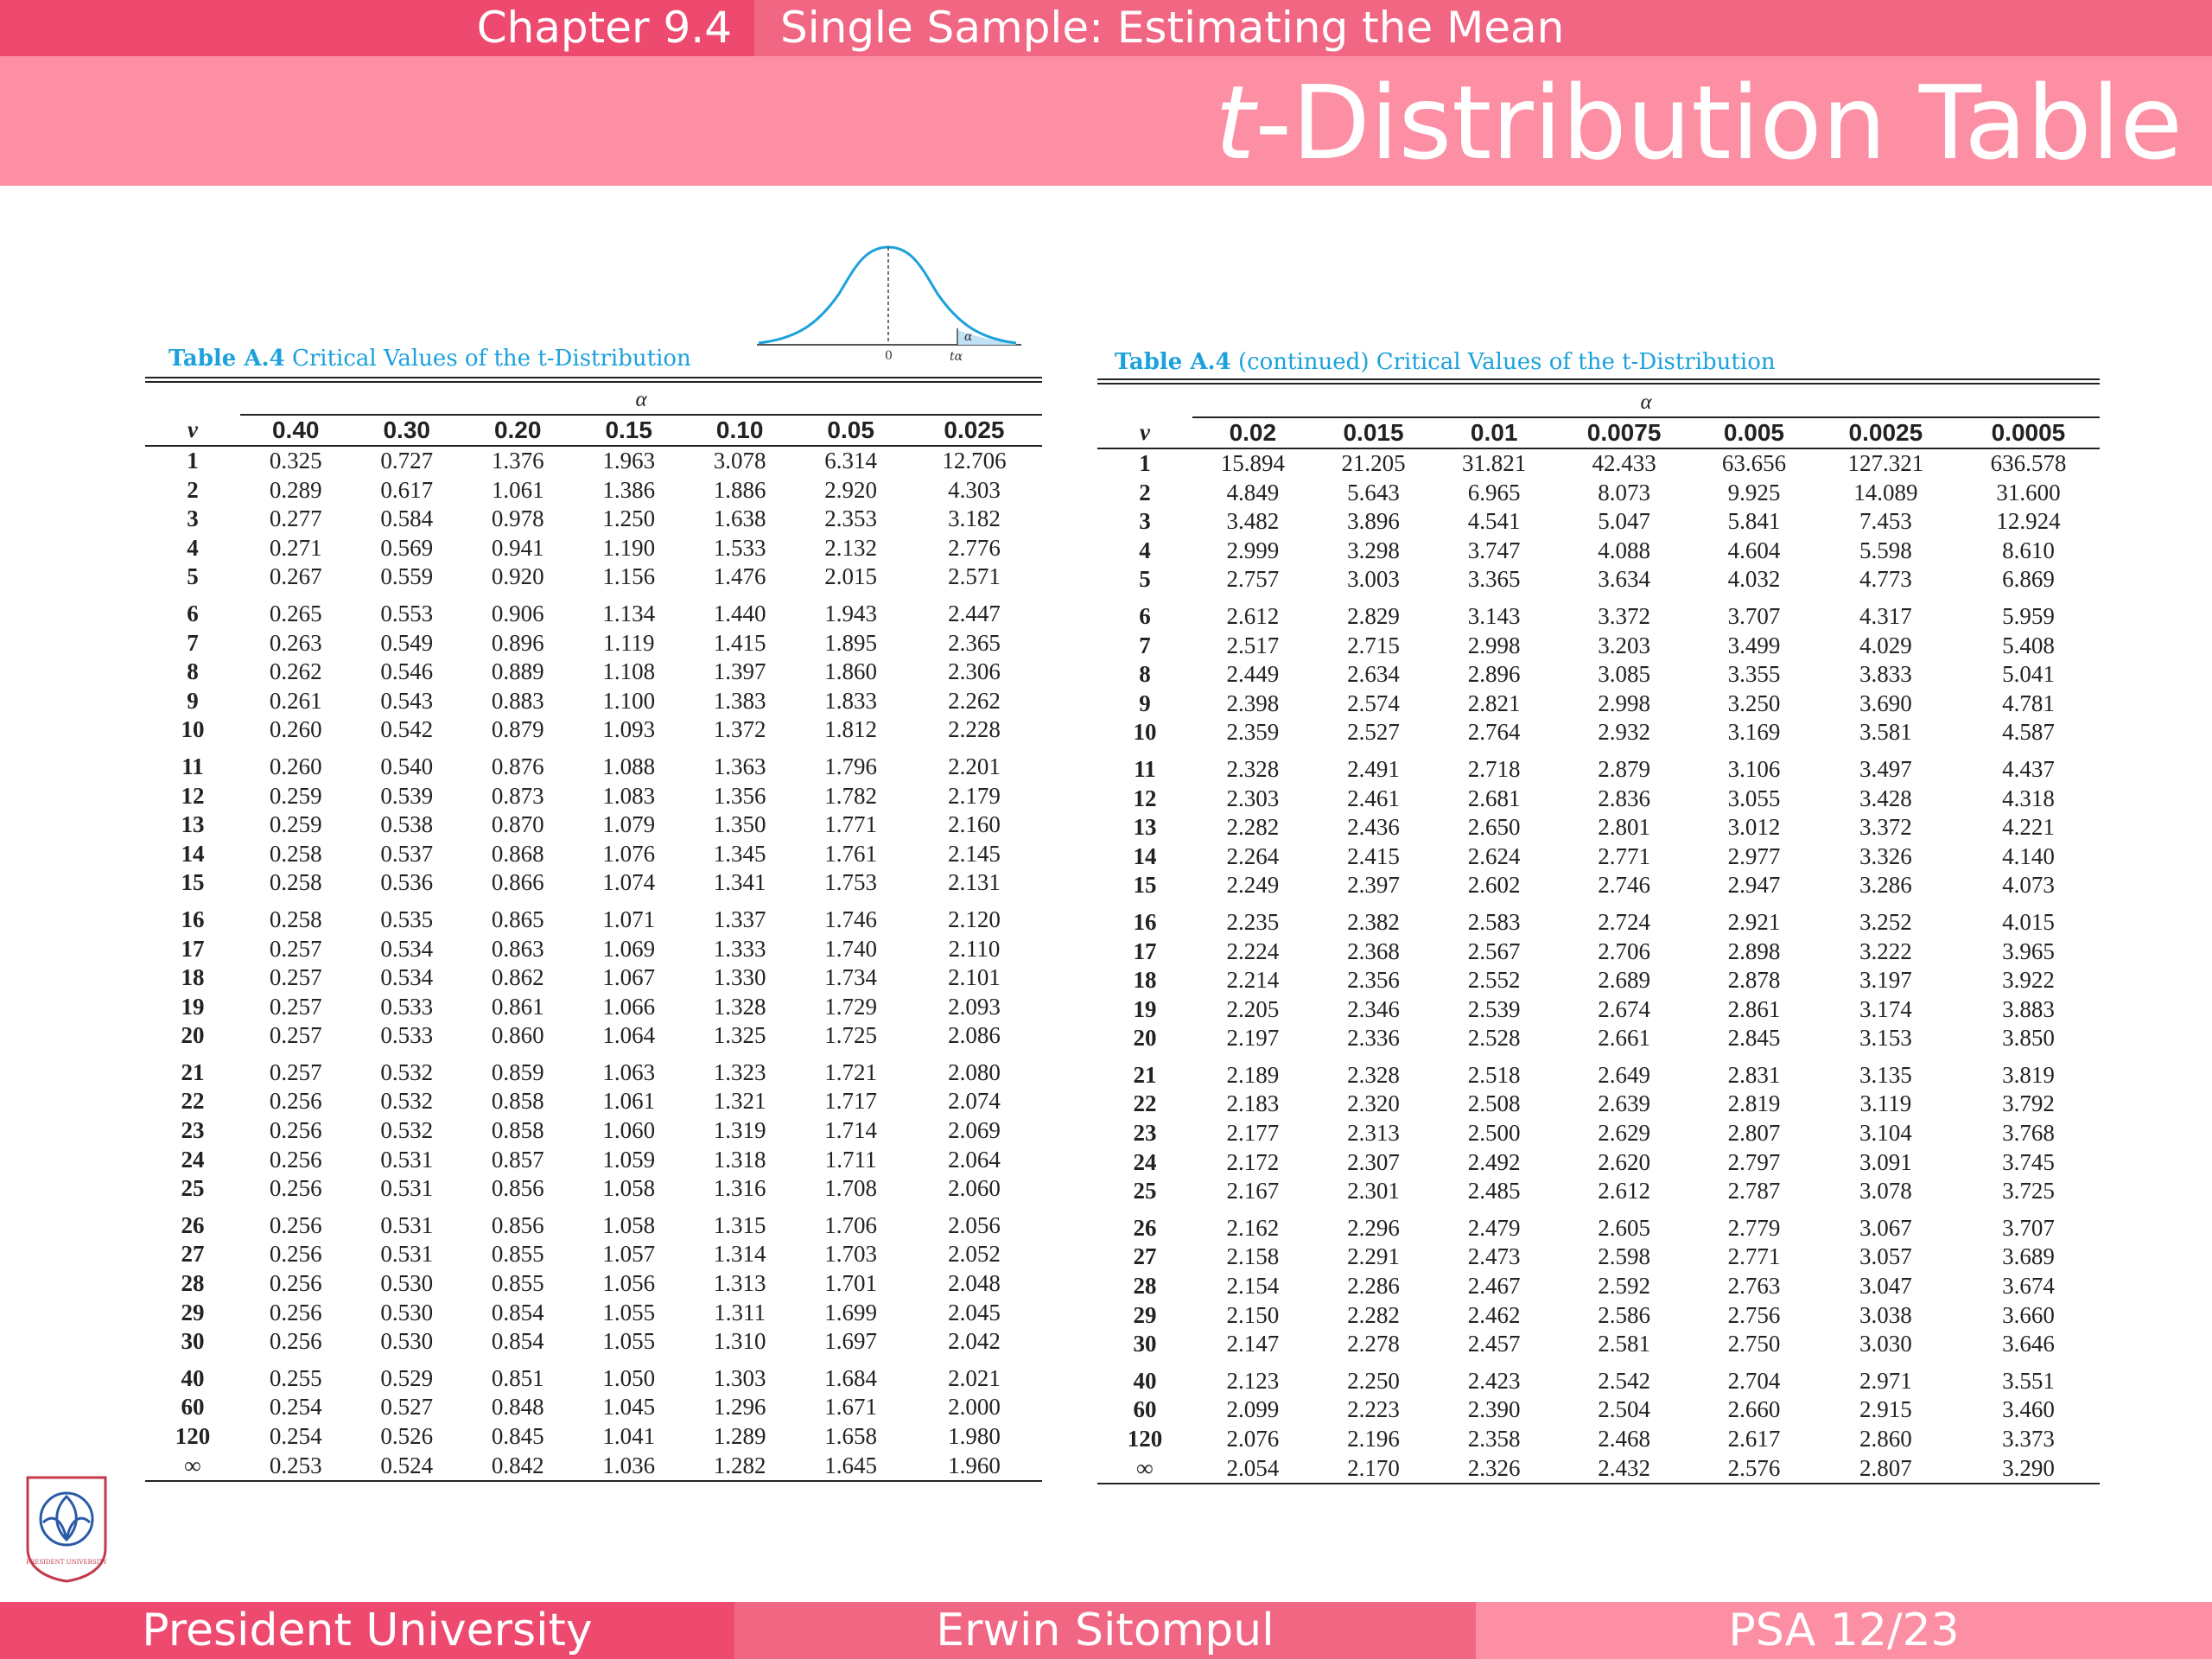  What do you see at coordinates (1624, 1439) in the screenshot?
I see `critical-value-cell: 2.468` at bounding box center [1624, 1439].